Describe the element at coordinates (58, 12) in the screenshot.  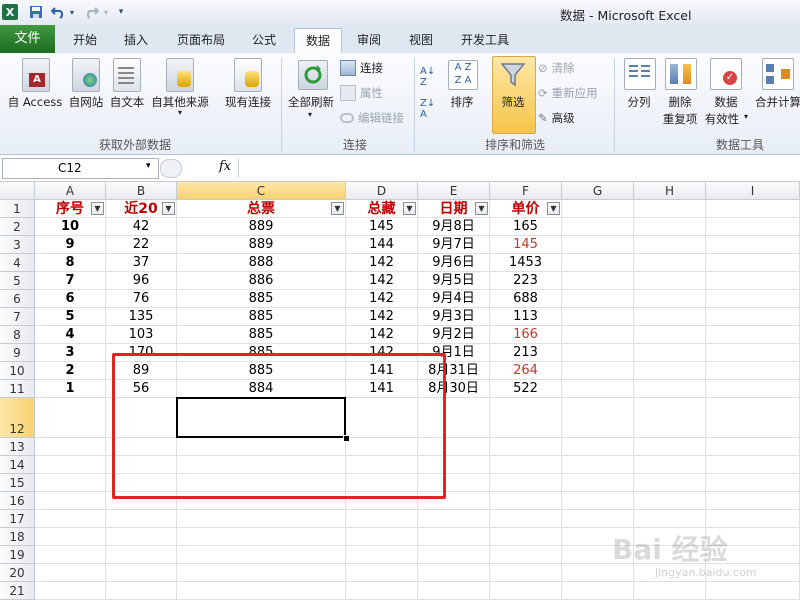
I see `undo-icon` at that location.